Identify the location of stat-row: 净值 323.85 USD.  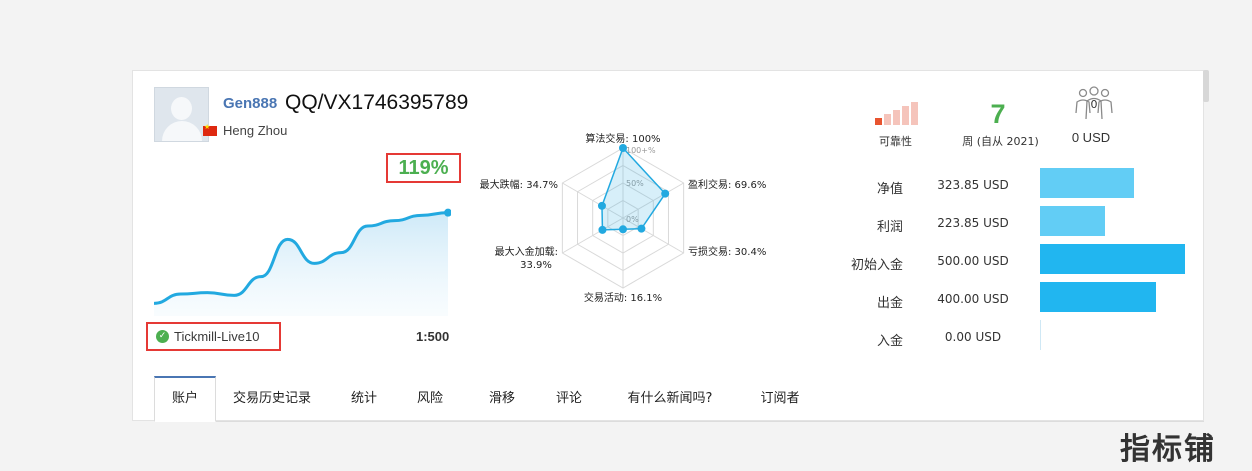
(1013, 187).